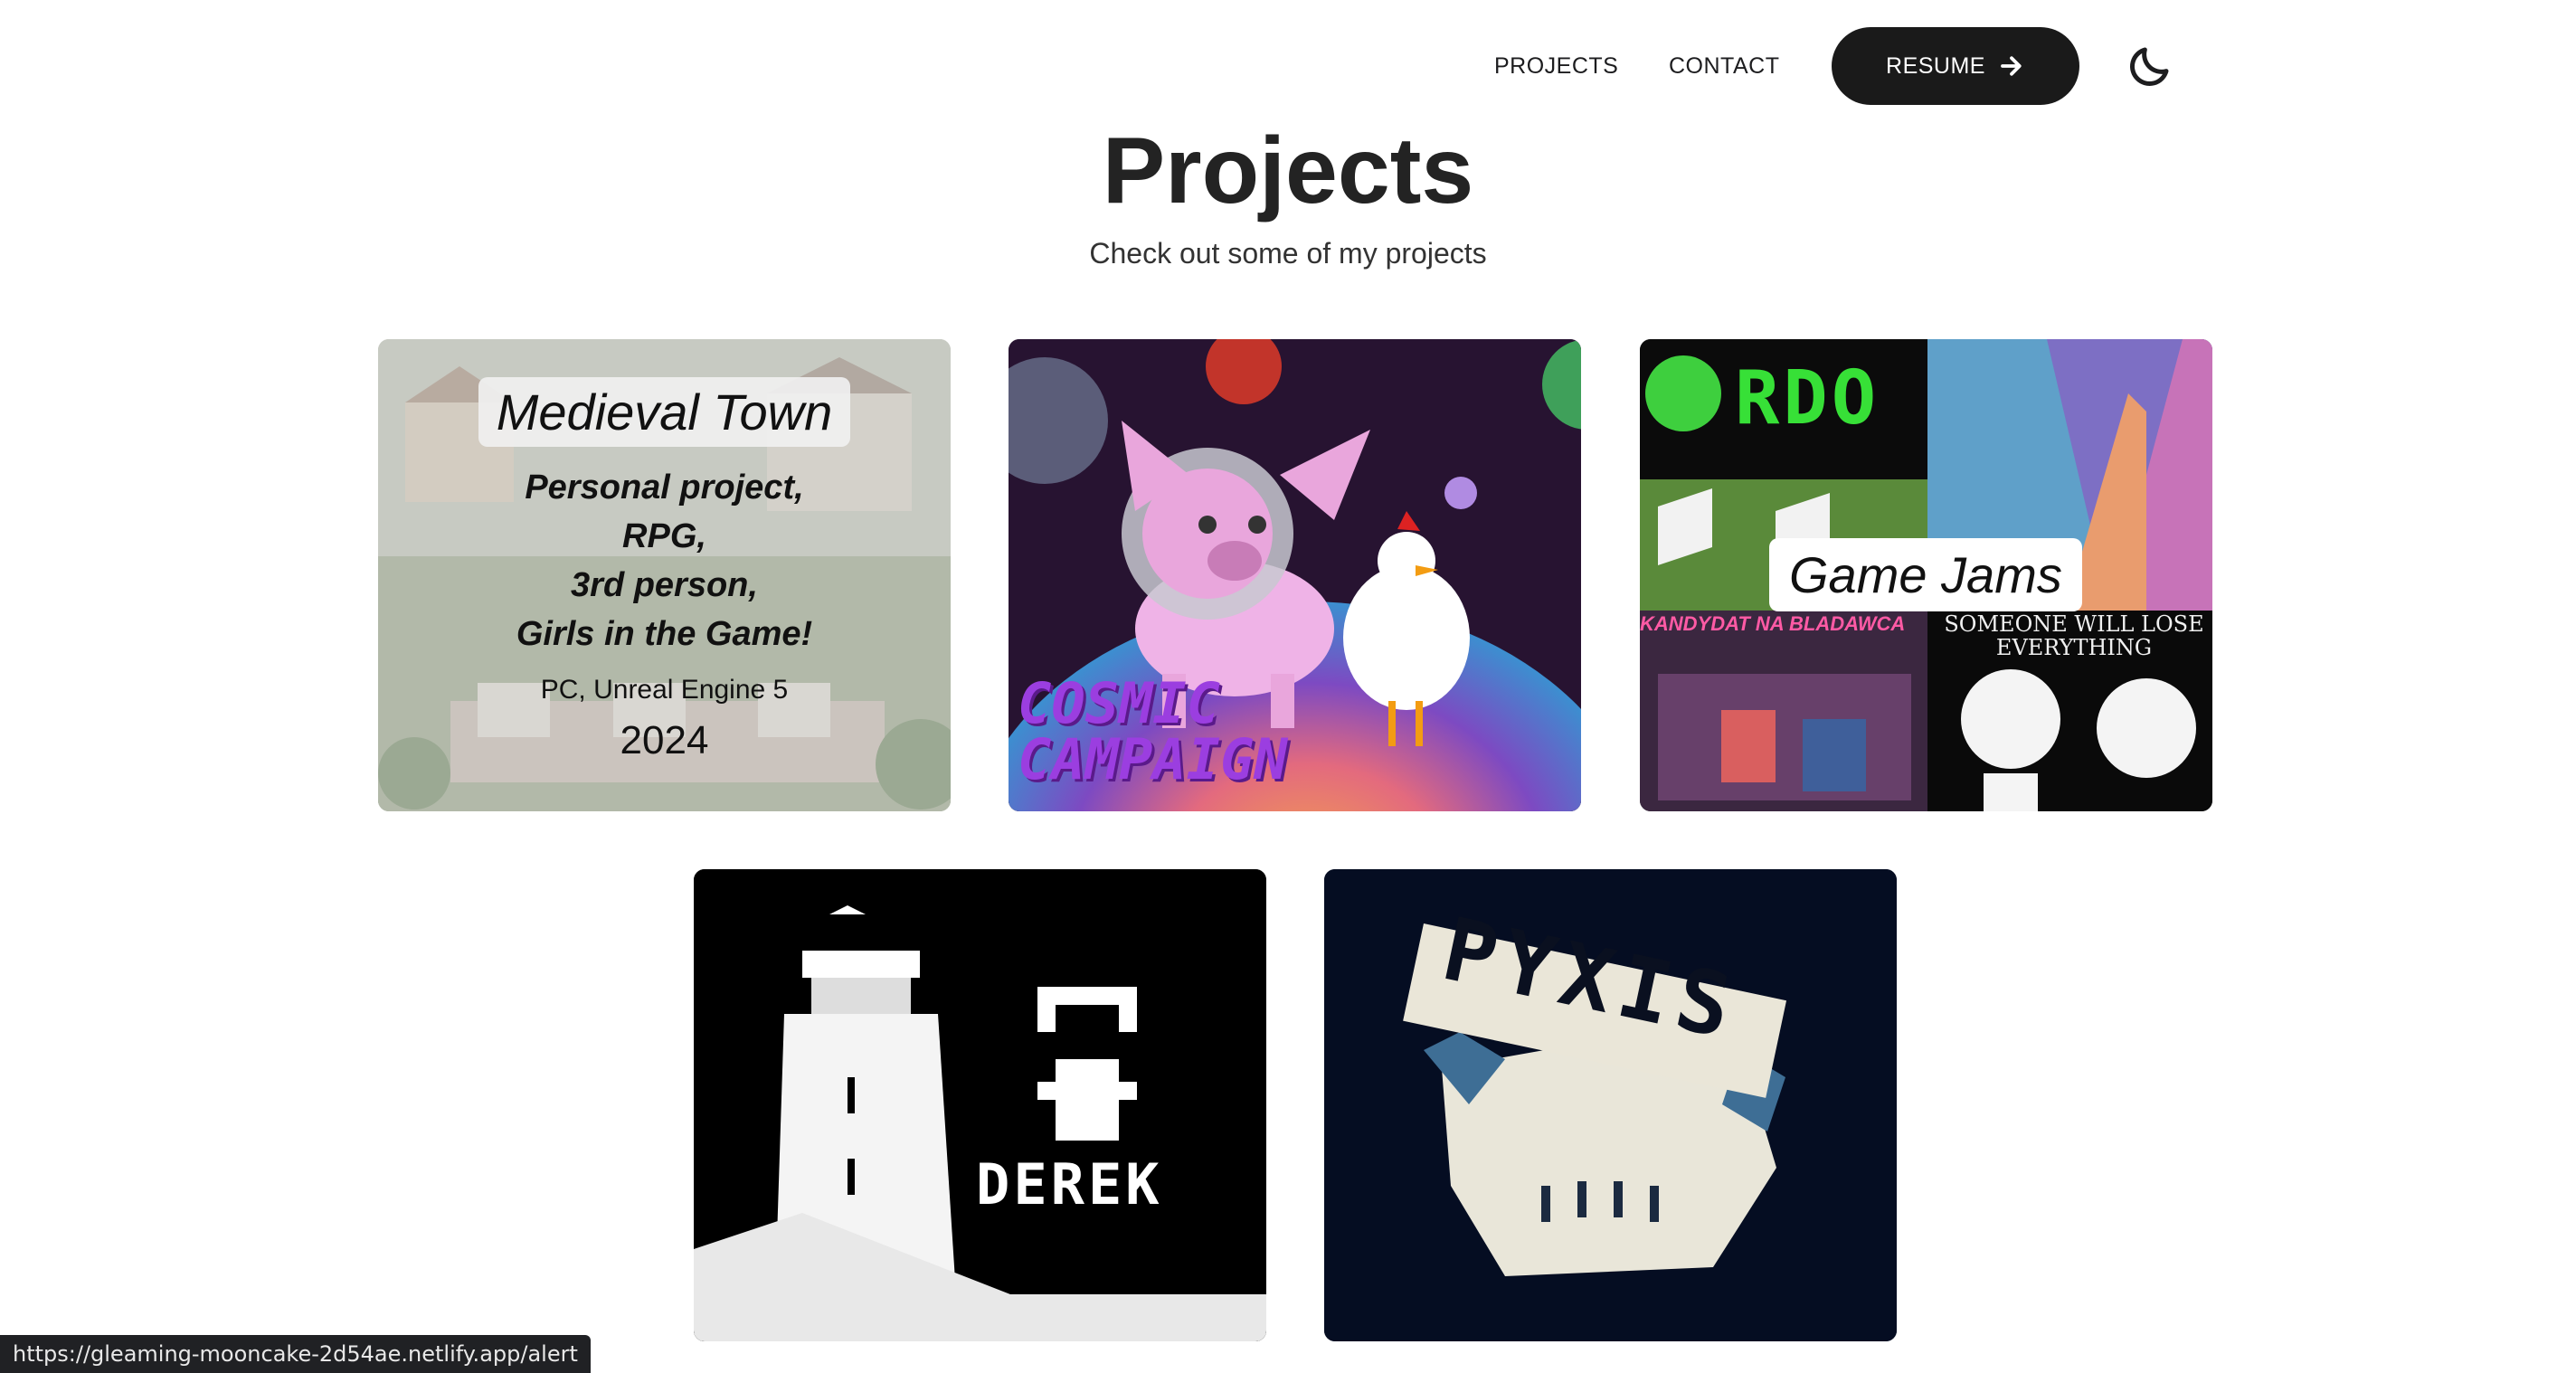  What do you see at coordinates (2011, 66) in the screenshot?
I see `arrow-right-icon` at bounding box center [2011, 66].